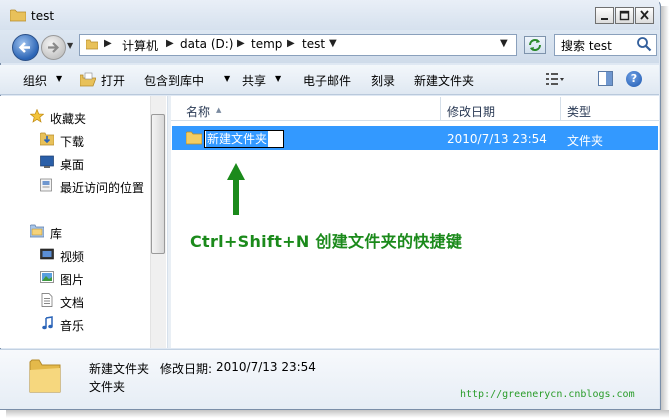  What do you see at coordinates (586, 46) in the screenshot?
I see `search-placeholder: 搜索 test` at bounding box center [586, 46].